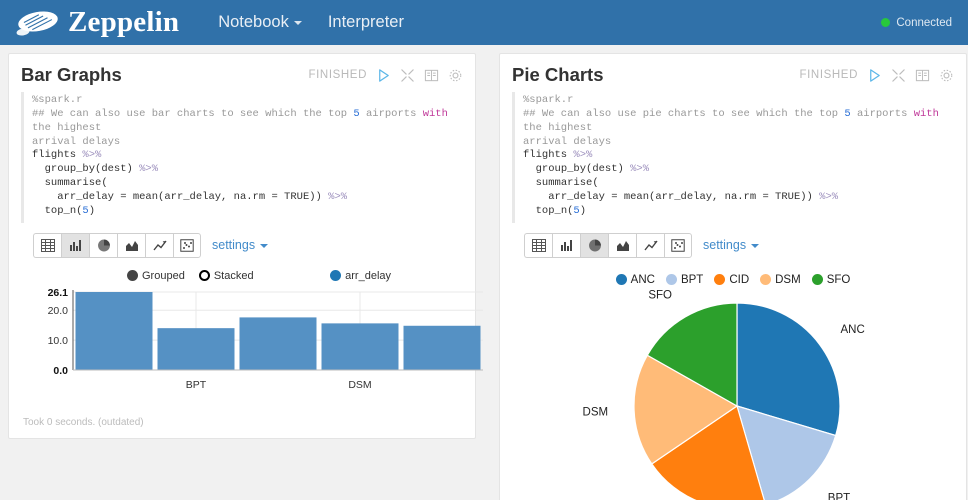 The width and height of the screenshot is (968, 500). I want to click on legend-item: BPT, so click(684, 279).